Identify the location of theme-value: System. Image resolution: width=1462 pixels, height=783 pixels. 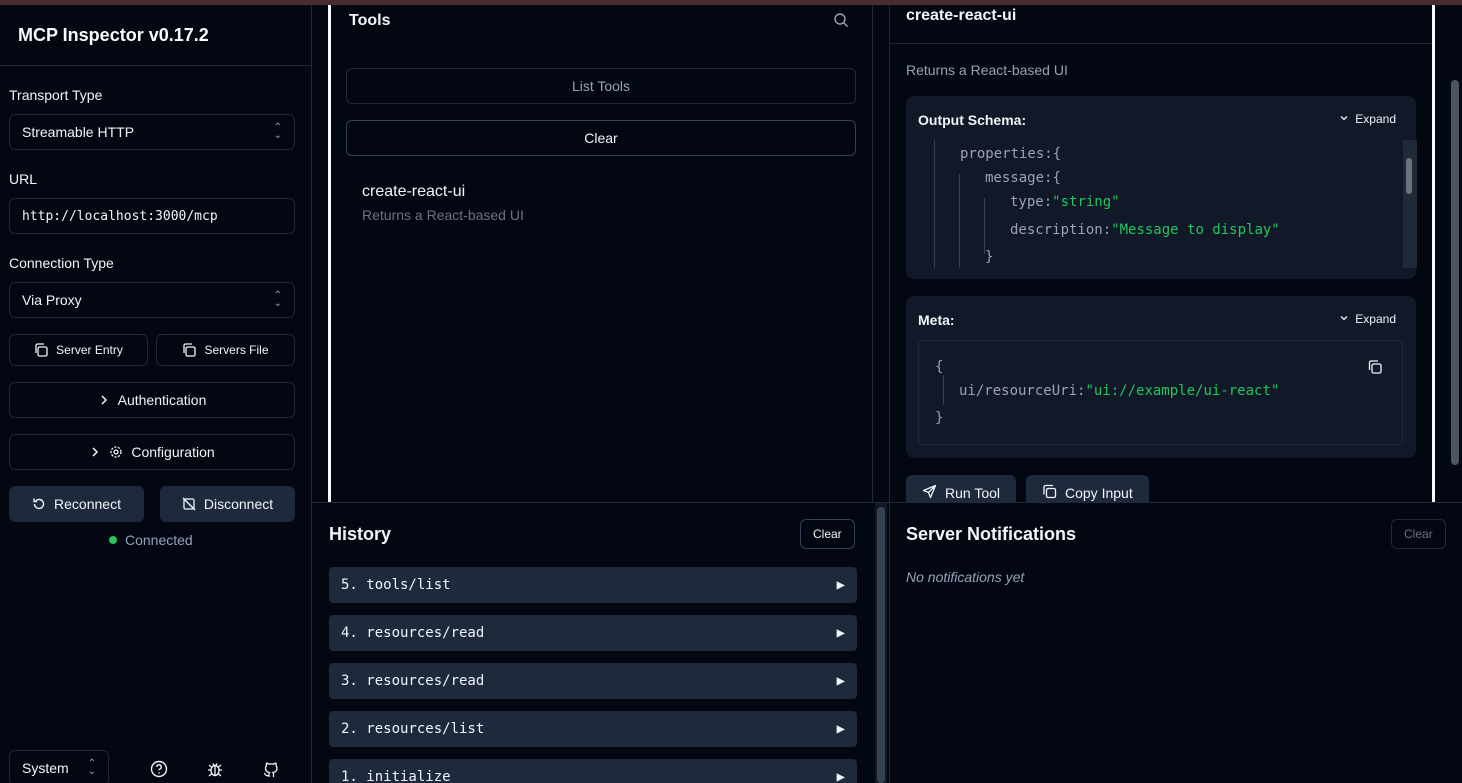
(45, 768).